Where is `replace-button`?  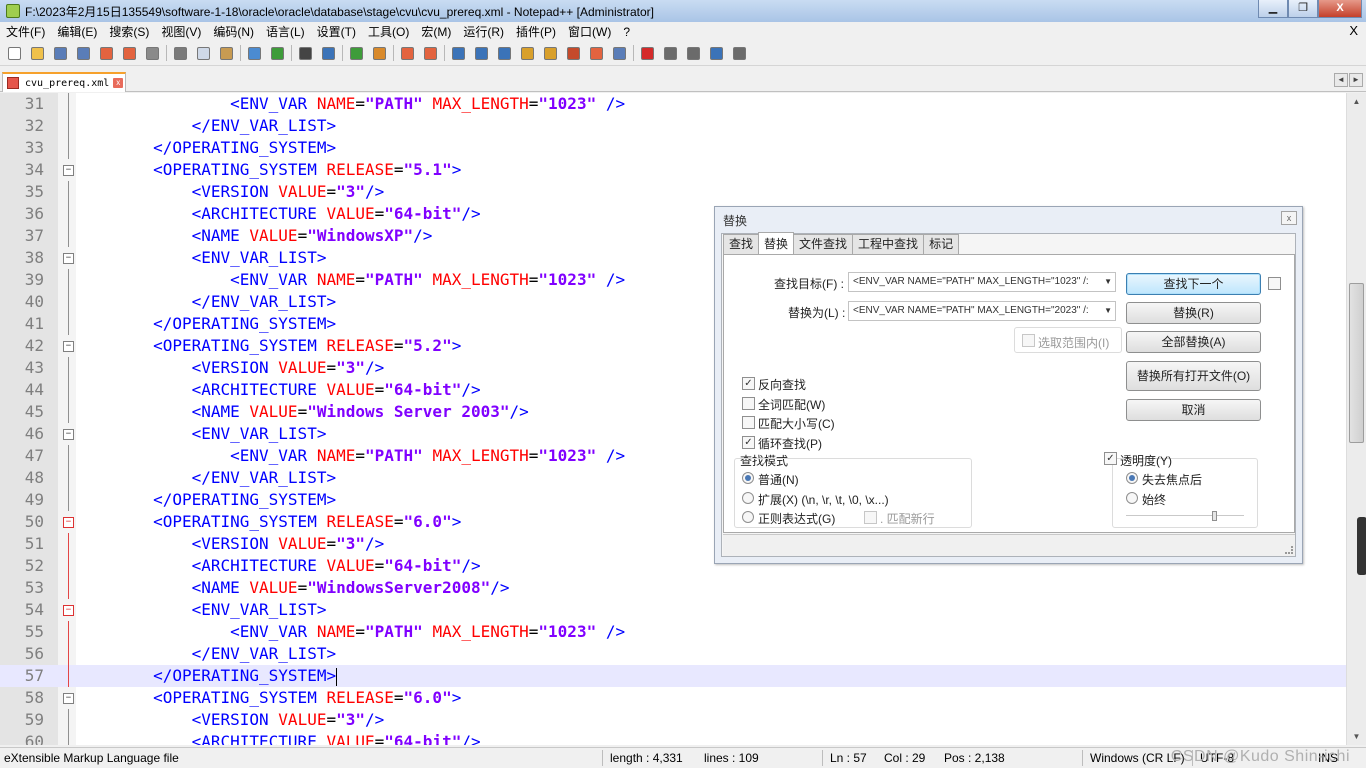
replace-button is located at coordinates (328, 53).